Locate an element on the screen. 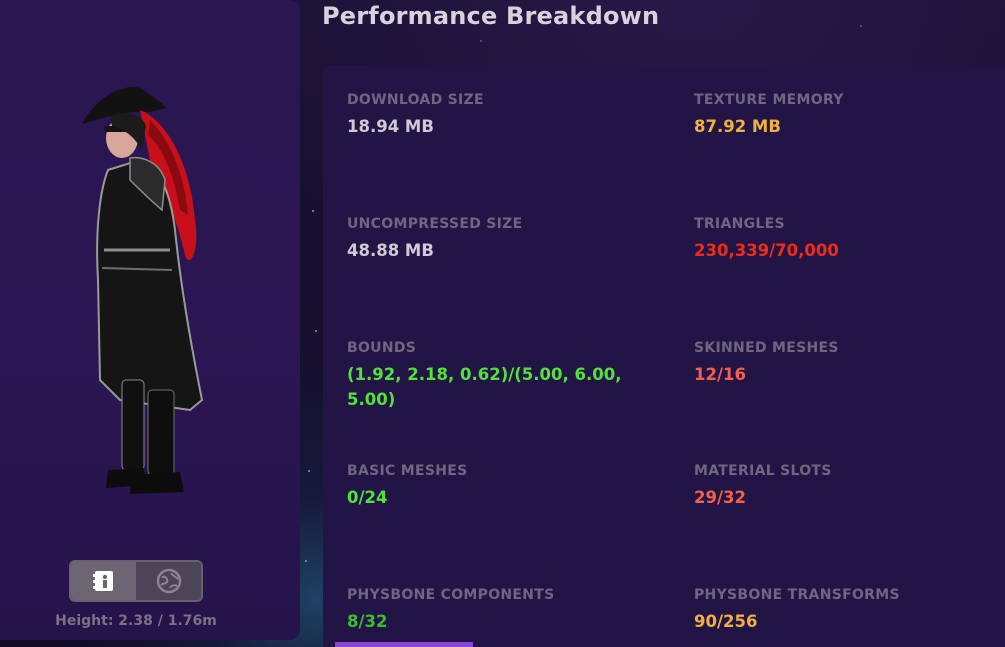  stat-physbone-components: PHYSBONE COMPONENTS 8/32 is located at coordinates (507, 610).